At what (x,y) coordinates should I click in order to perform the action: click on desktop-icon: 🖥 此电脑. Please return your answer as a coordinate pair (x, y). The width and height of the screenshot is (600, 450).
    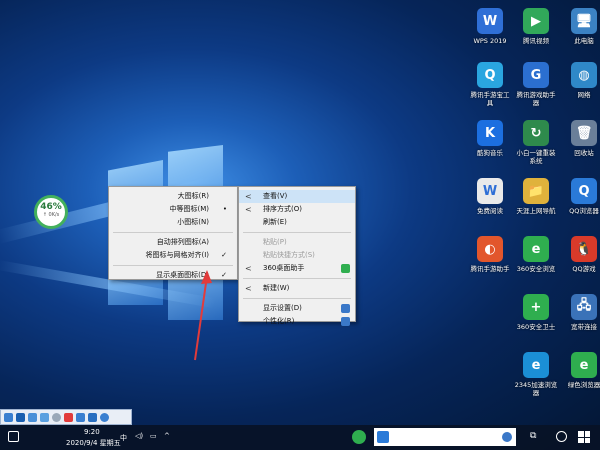
    Looking at the image, I should click on (581, 26).